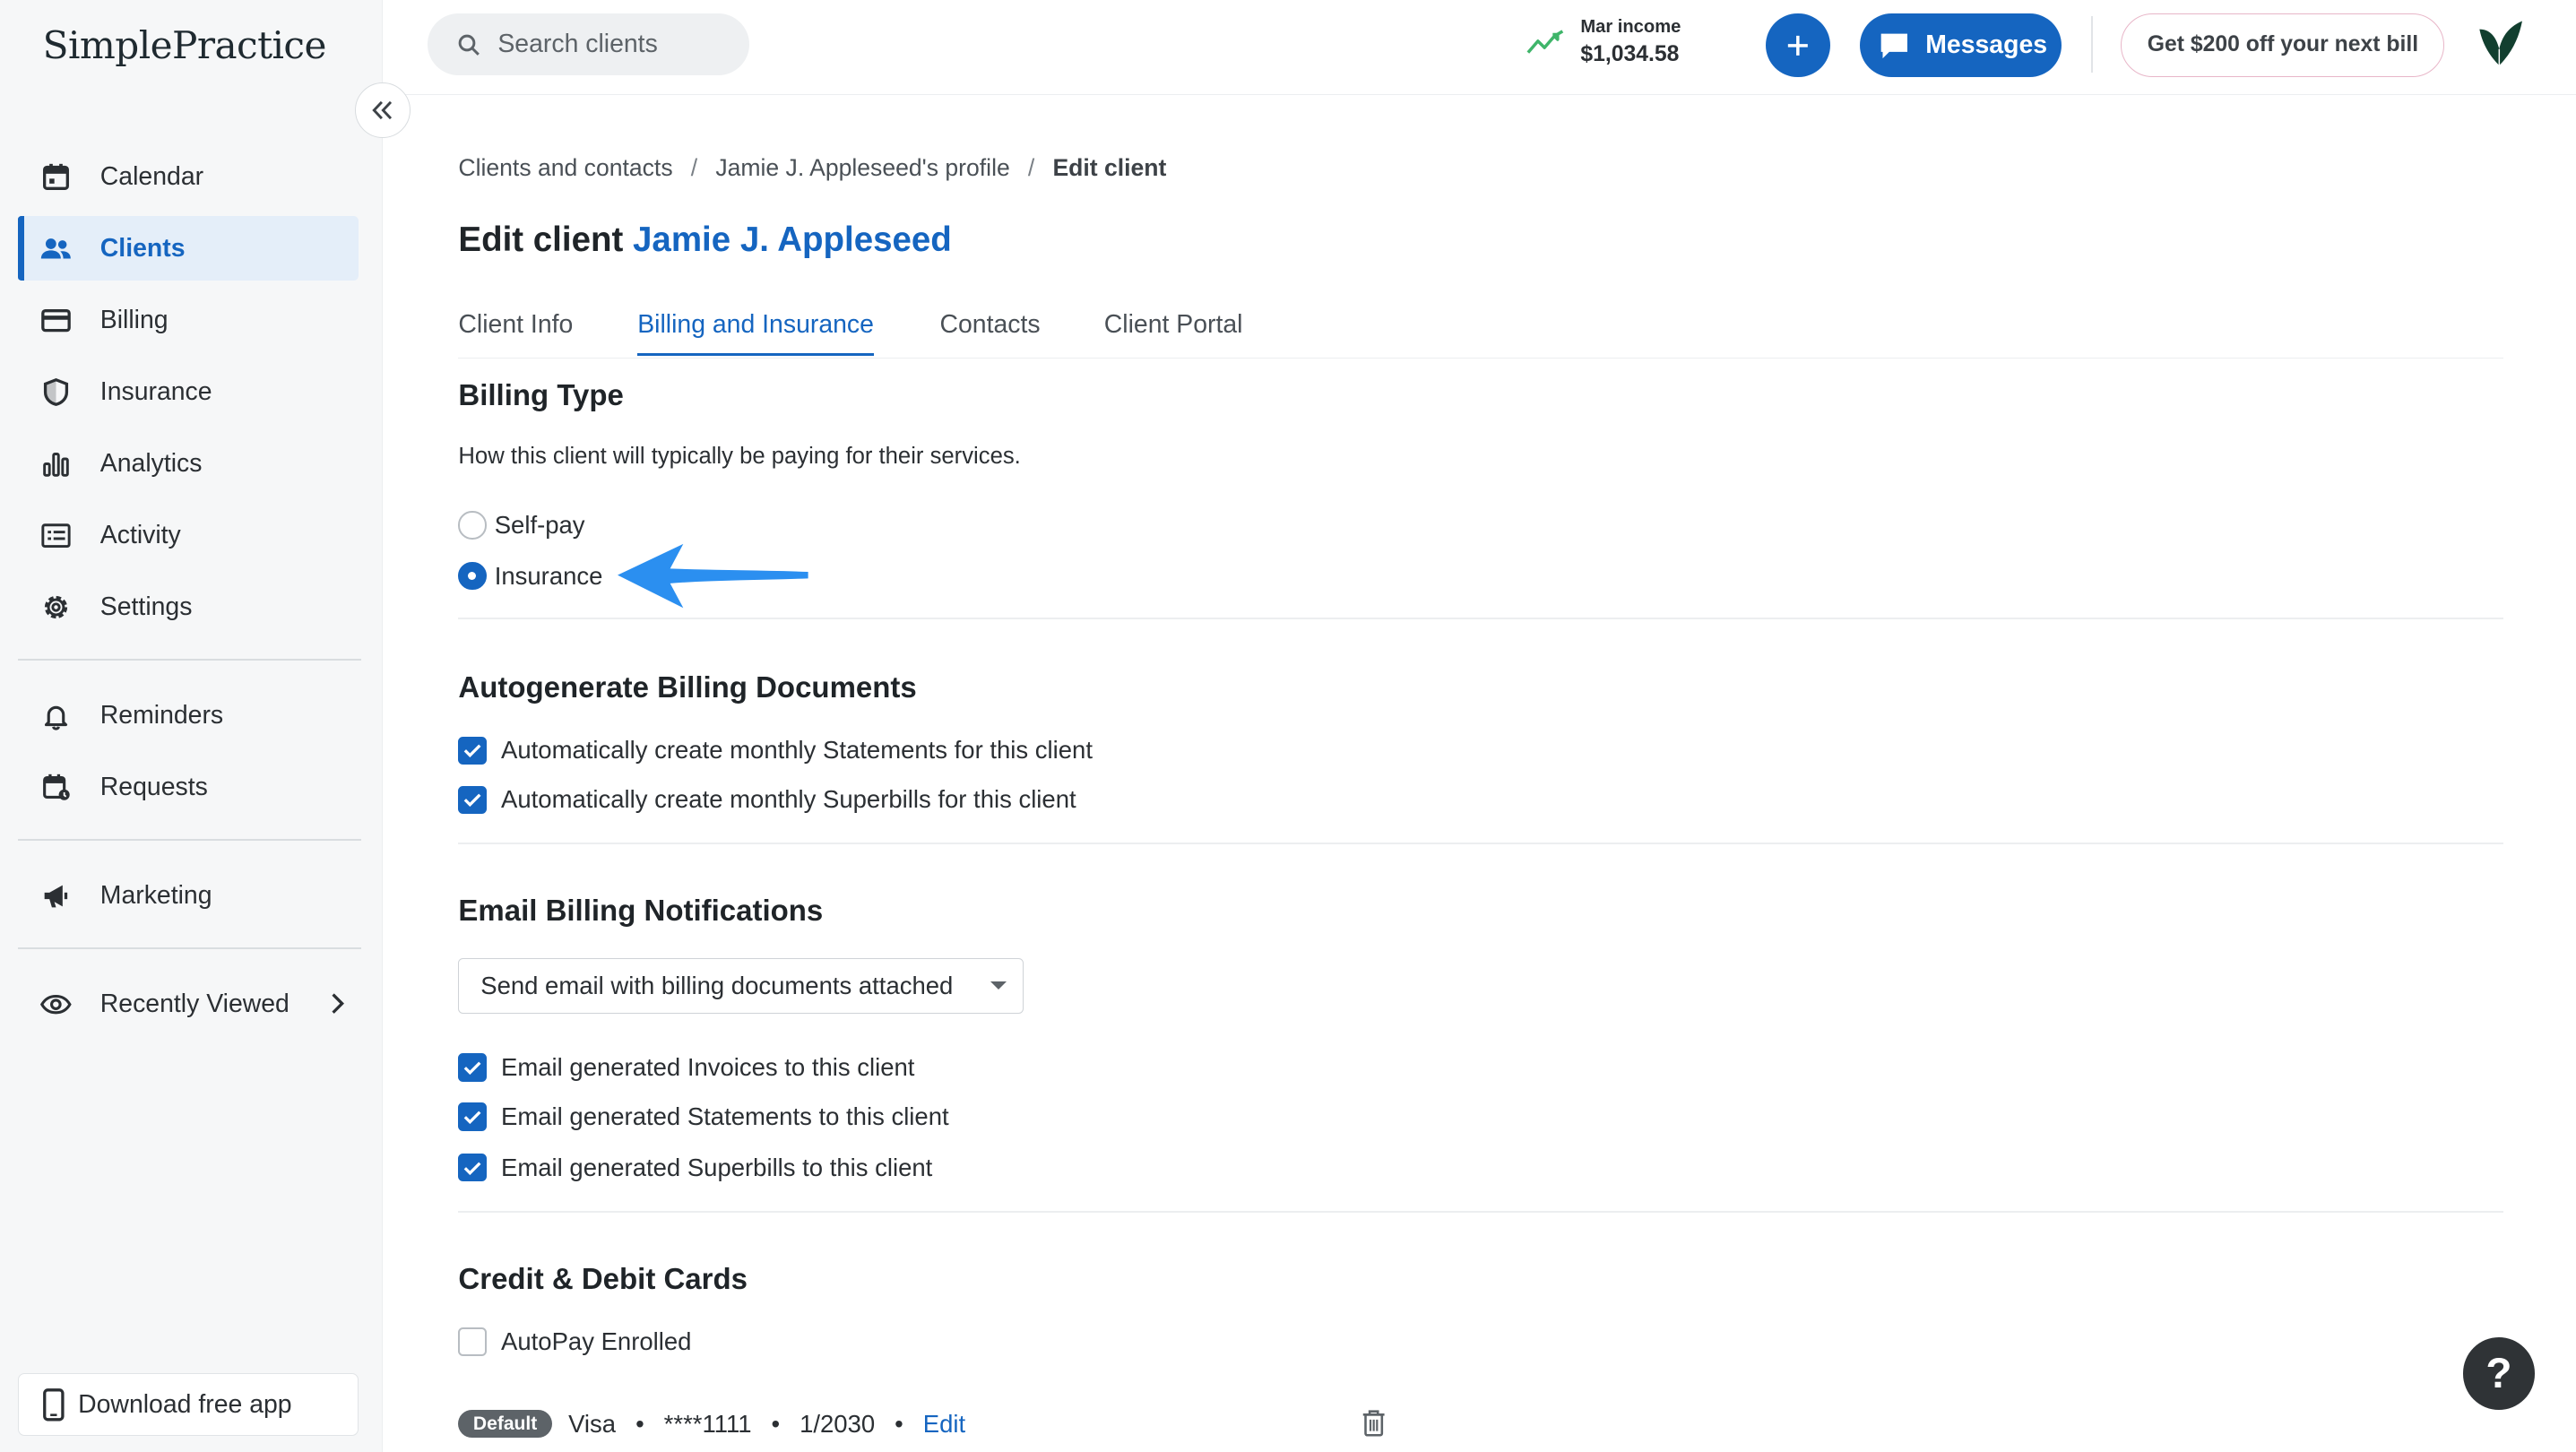 The image size is (2576, 1452). I want to click on card-number: ****1111, so click(707, 1423).